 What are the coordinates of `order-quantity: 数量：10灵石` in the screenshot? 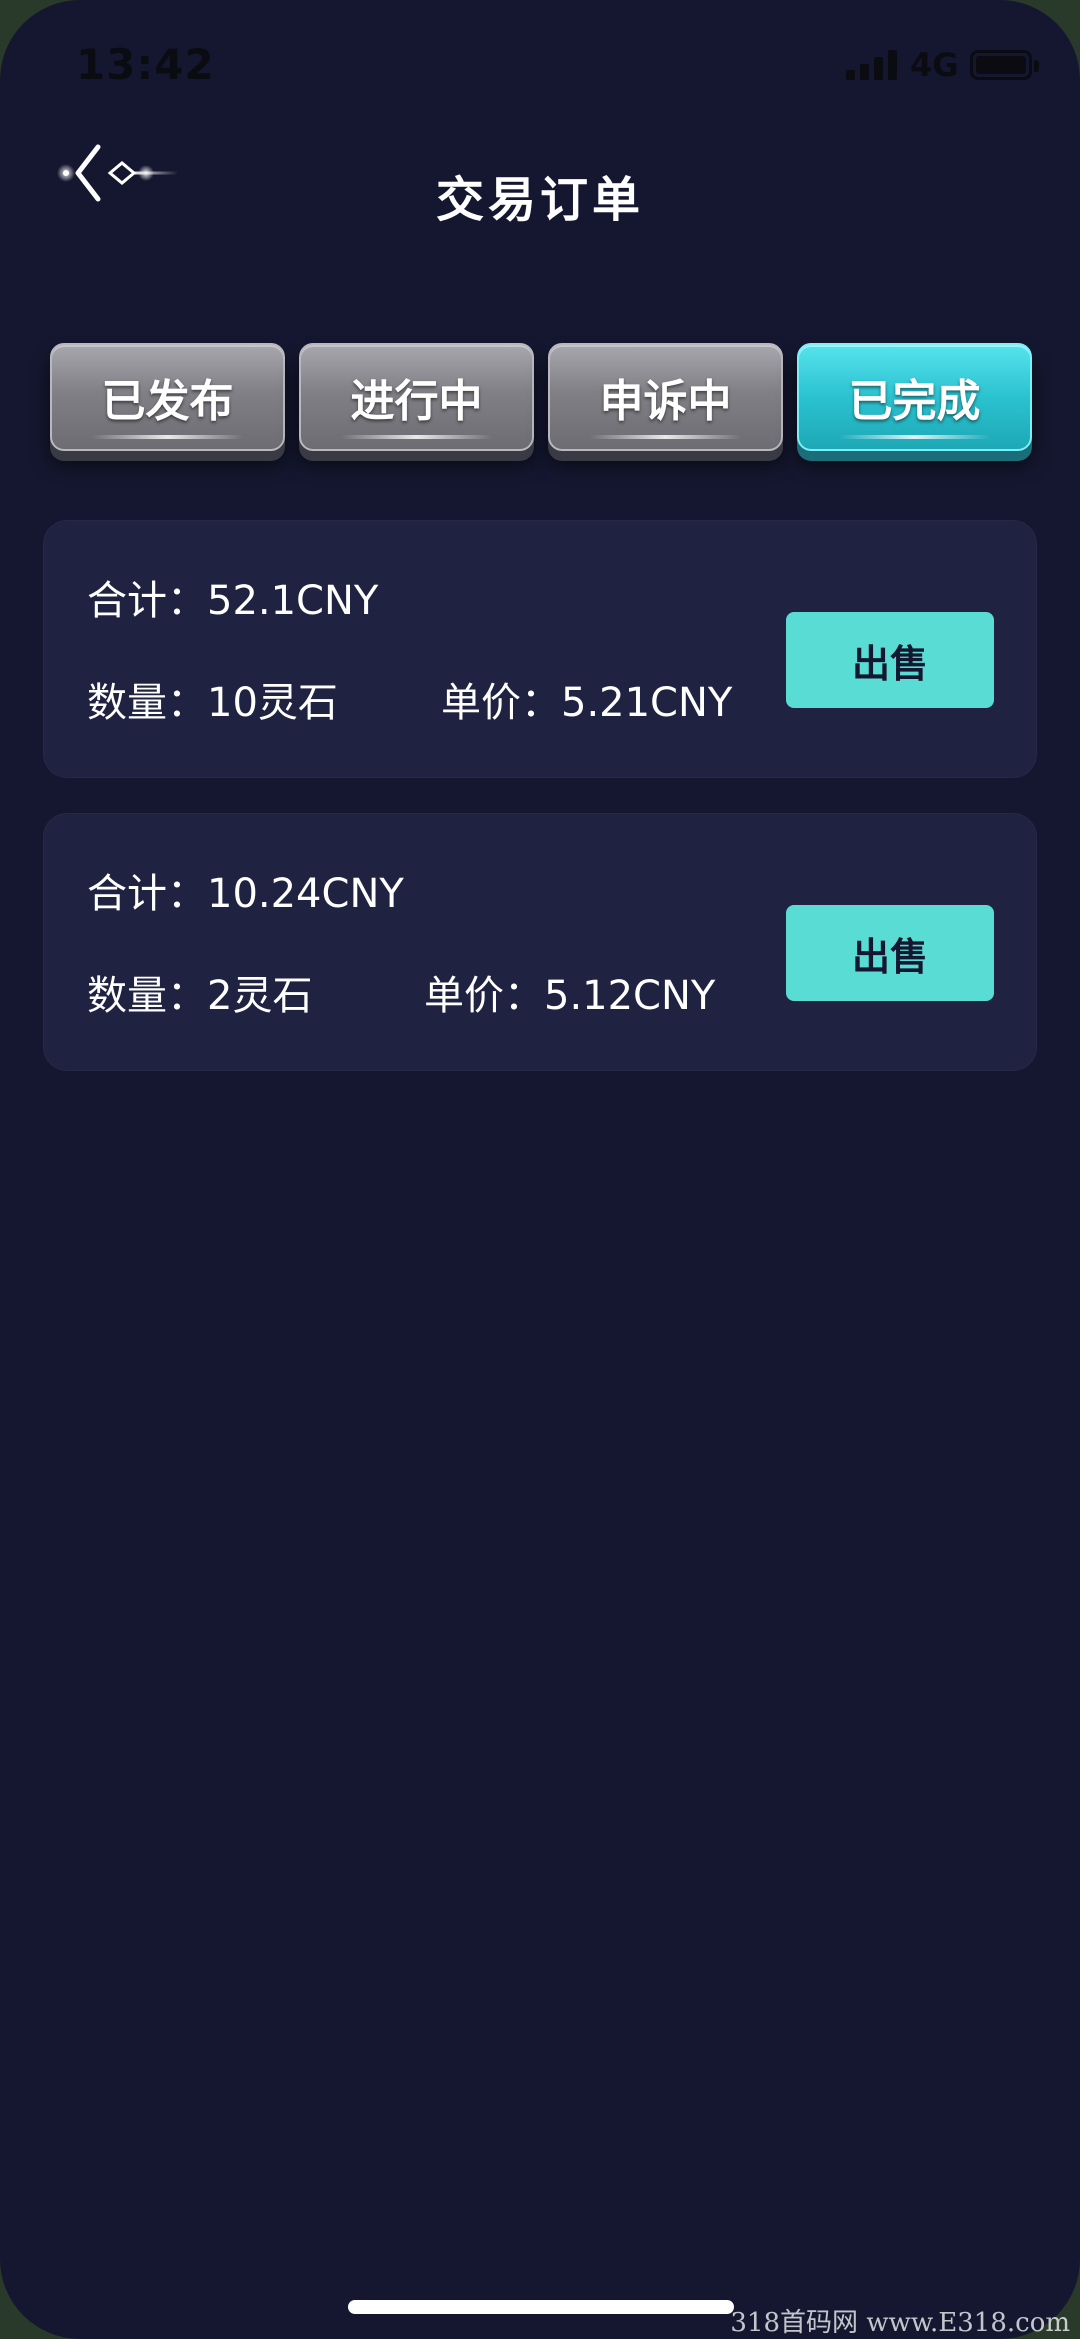 It's located at (212, 703).